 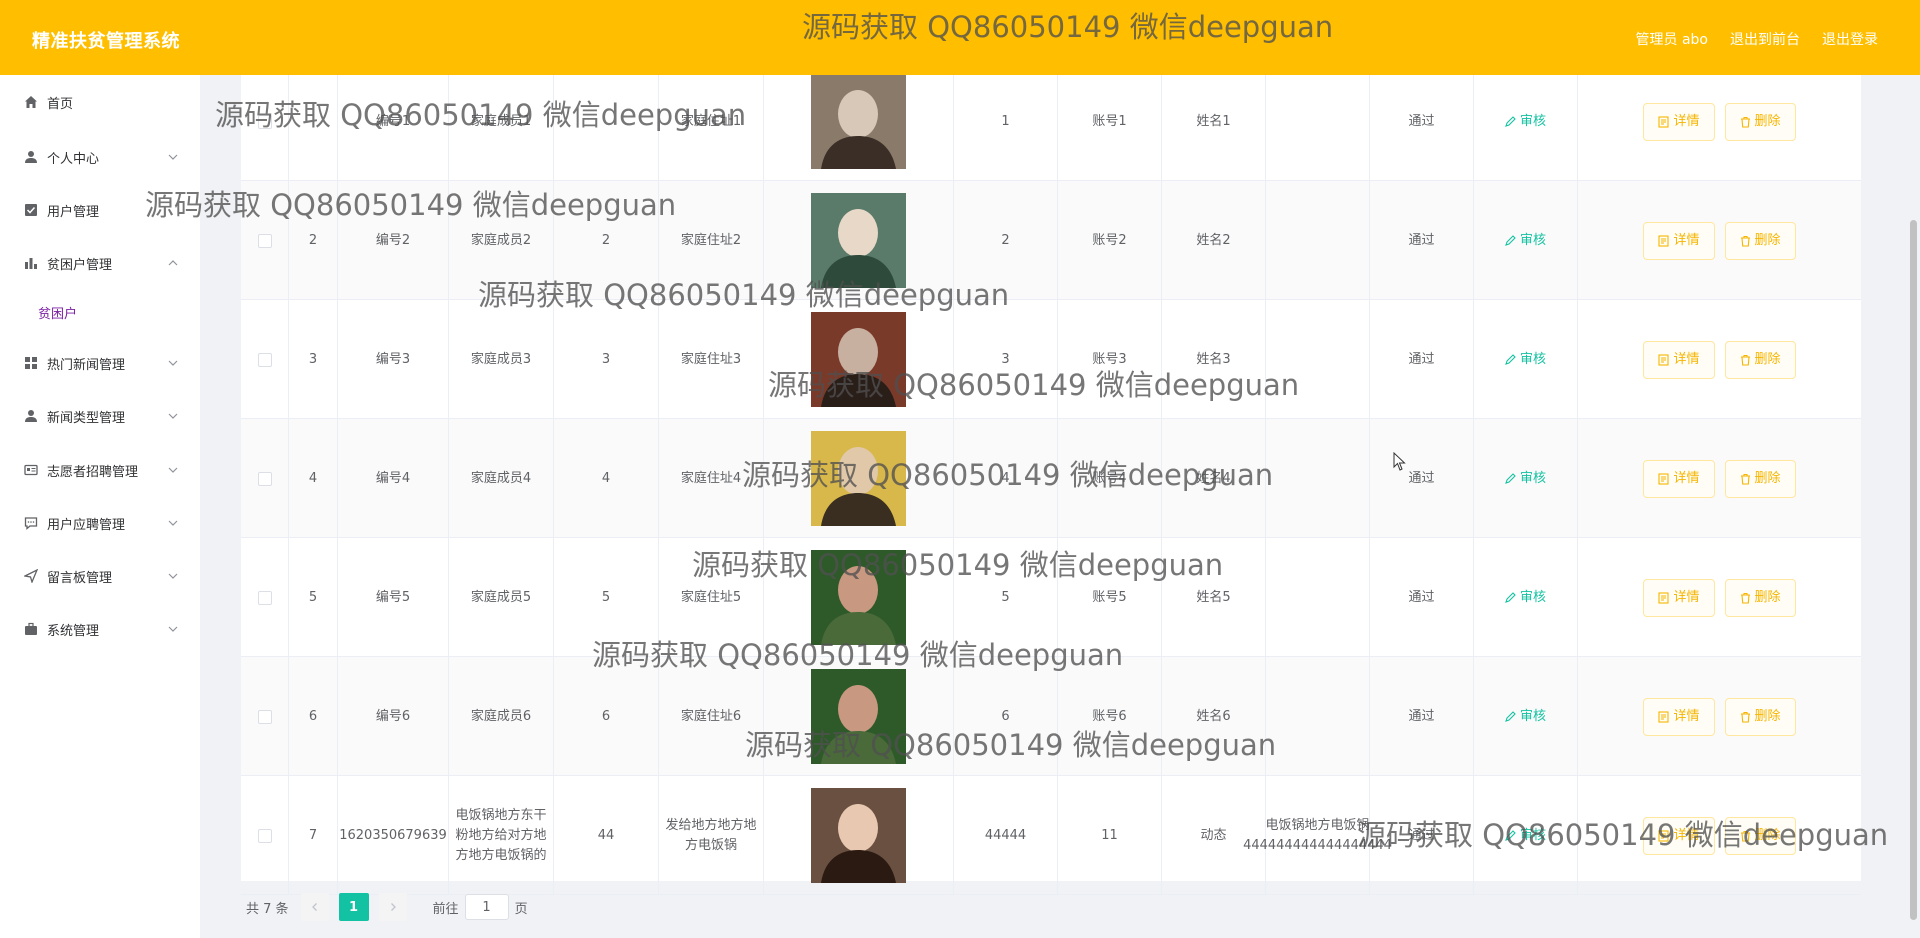 What do you see at coordinates (313, 597) in the screenshot?
I see `cell-index: 5` at bounding box center [313, 597].